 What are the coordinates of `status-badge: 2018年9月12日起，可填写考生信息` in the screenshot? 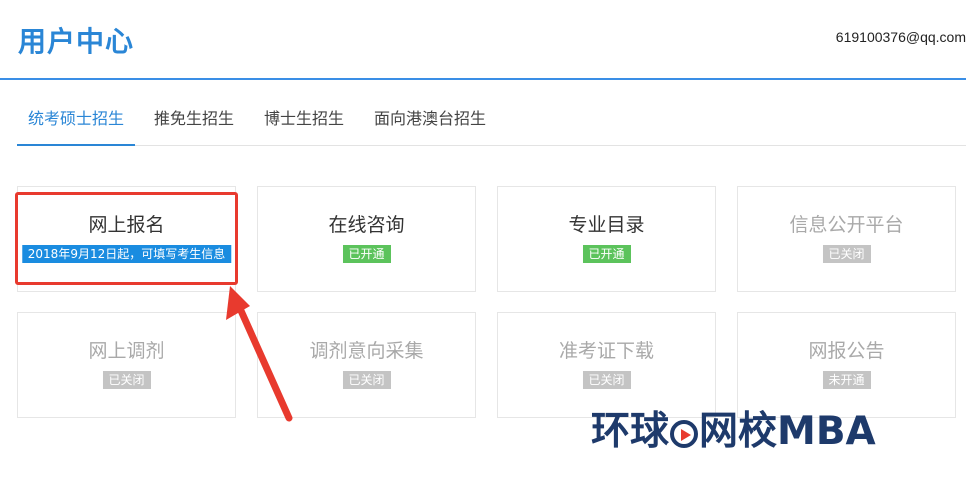 It's located at (126, 254).